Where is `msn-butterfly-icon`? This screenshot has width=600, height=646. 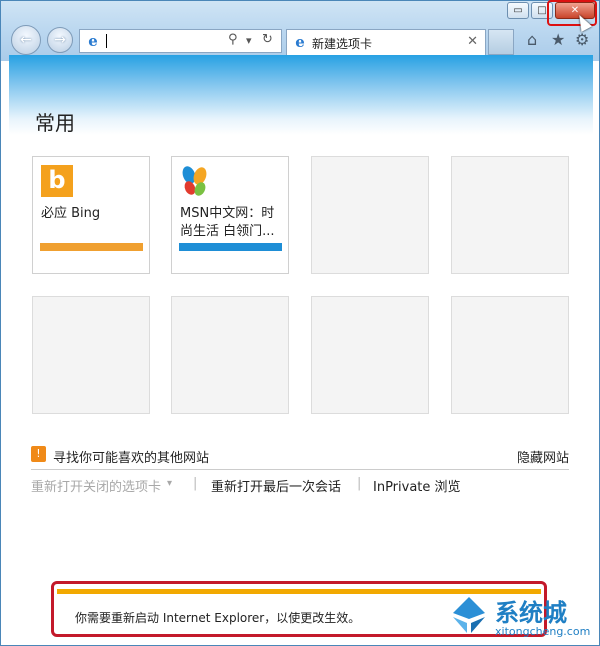 msn-butterfly-icon is located at coordinates (194, 181).